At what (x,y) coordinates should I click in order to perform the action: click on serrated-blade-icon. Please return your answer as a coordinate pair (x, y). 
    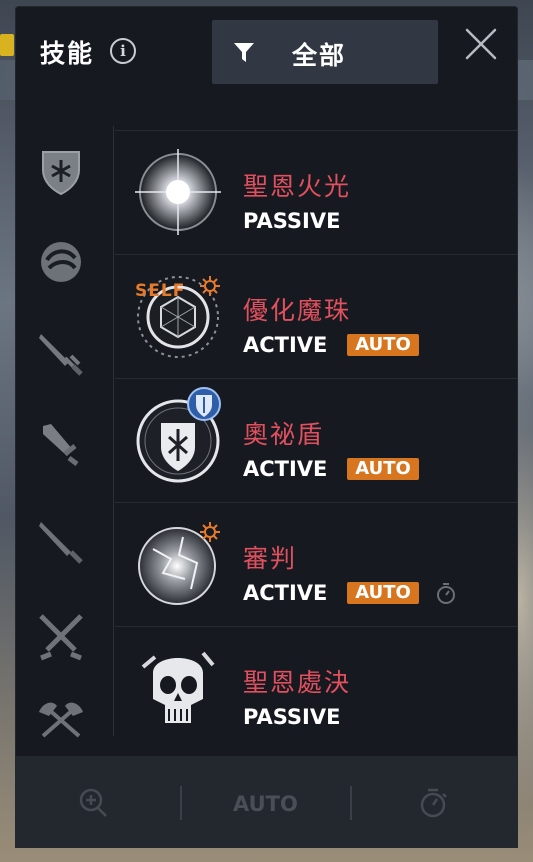
    Looking at the image, I should click on (61, 542).